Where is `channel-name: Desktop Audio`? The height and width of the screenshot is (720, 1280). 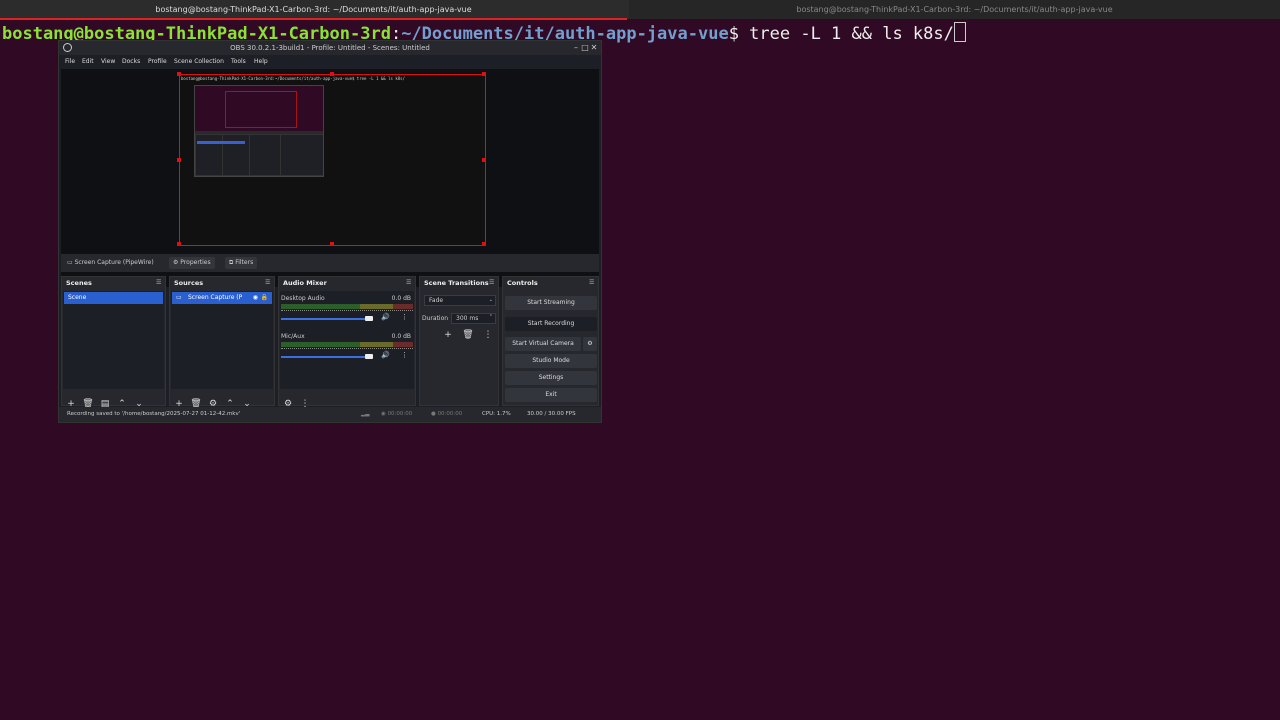
channel-name: Desktop Audio is located at coordinates (303, 298).